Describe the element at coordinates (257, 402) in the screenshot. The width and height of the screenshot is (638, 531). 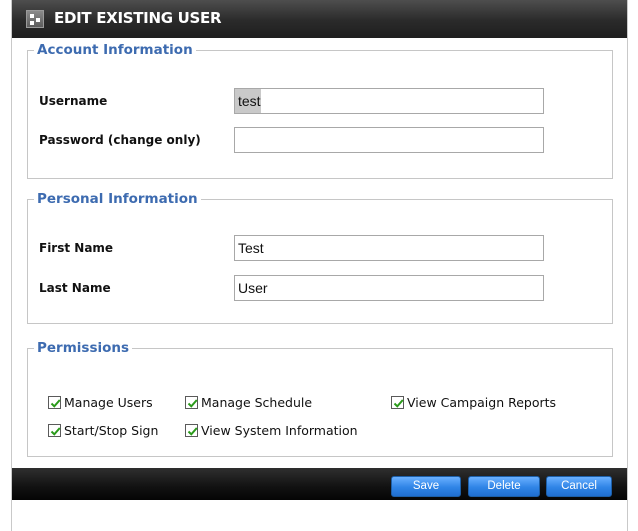
I see `manage-schedule-label: Manage Schedule` at that location.